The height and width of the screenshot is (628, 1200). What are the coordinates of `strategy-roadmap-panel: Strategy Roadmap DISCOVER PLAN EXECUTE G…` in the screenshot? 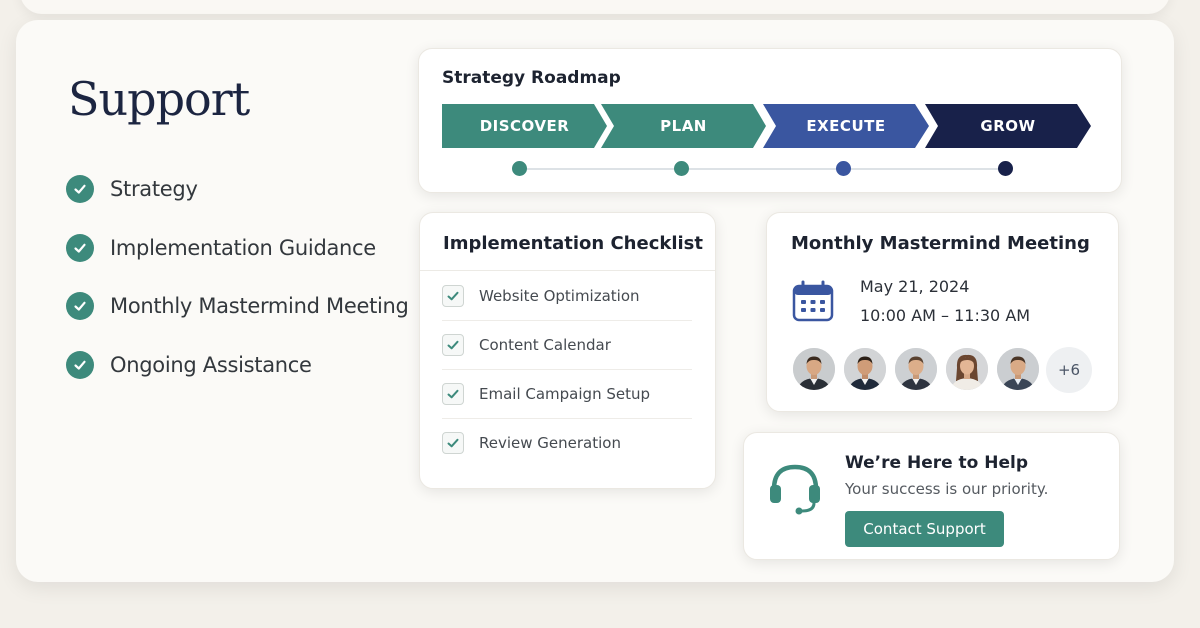 It's located at (770, 120).